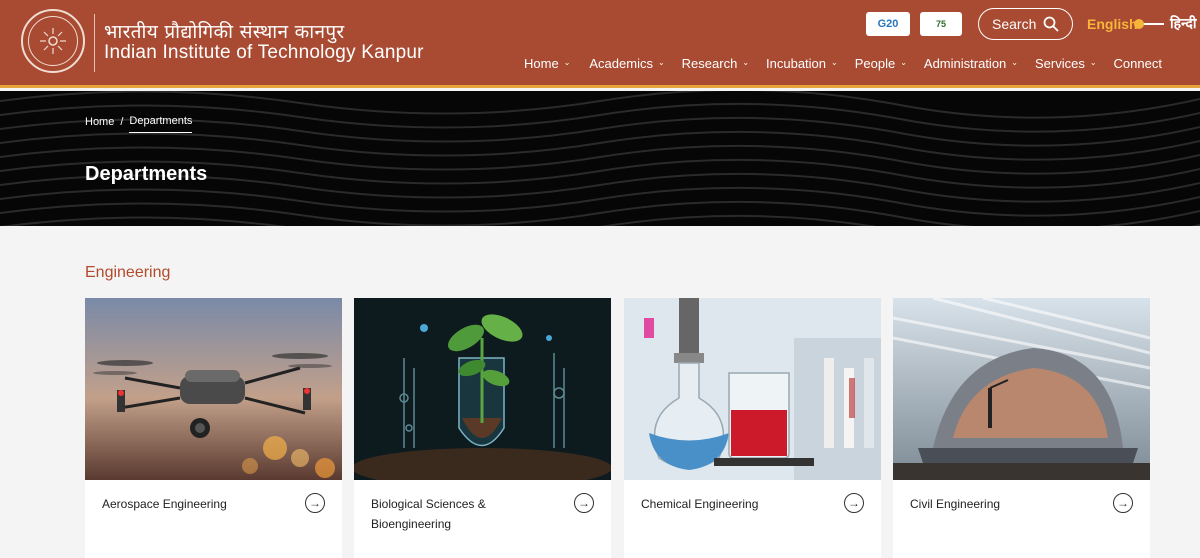 Image resolution: width=1200 pixels, height=558 pixels. Describe the element at coordinates (955, 504) in the screenshot. I see `department-name: Civil Engineering` at that location.